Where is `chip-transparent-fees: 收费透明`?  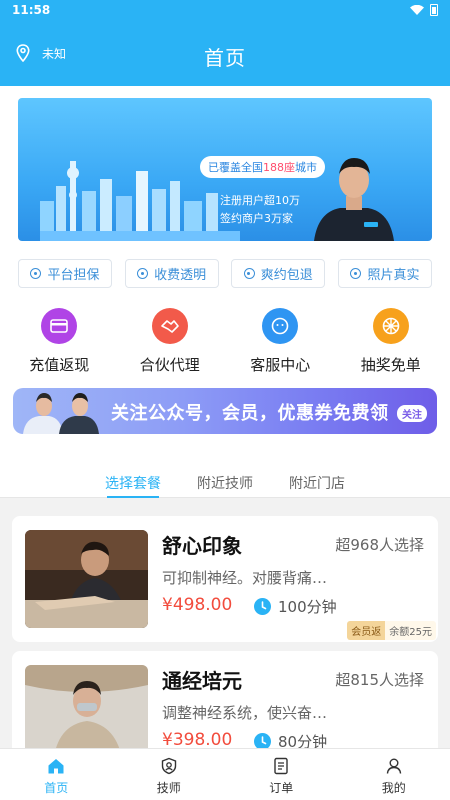
chip-transparent-fees: 收费透明 is located at coordinates (171, 273).